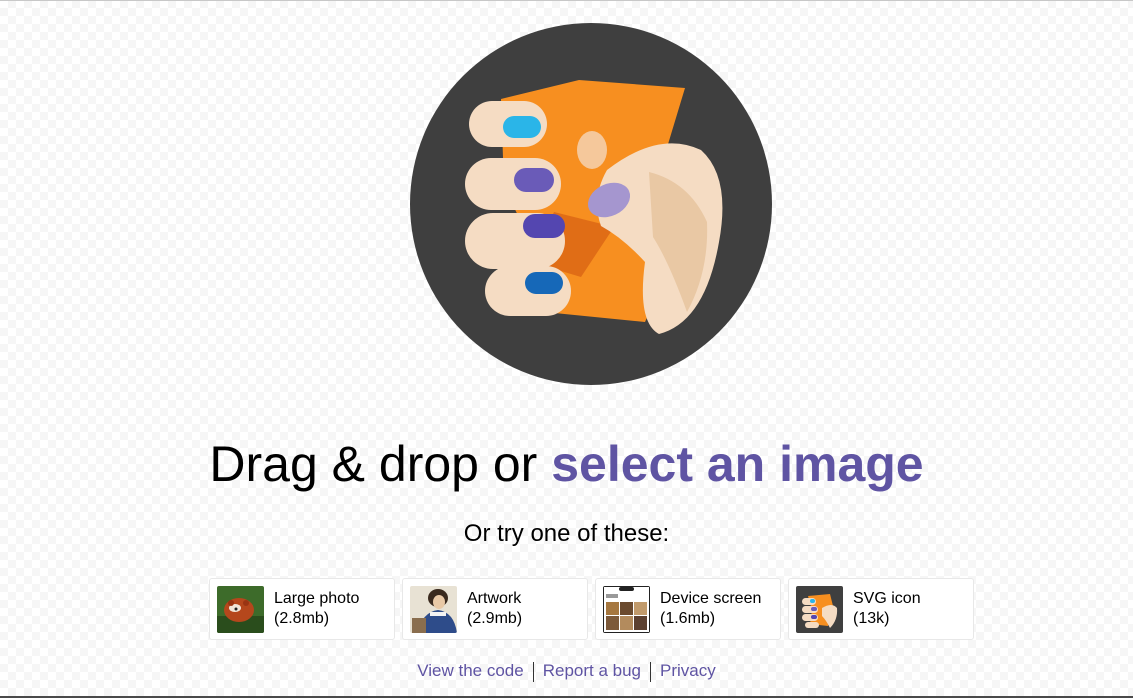 Image resolution: width=1133 pixels, height=698 pixels. I want to click on headline-prefix: Drag & drop or, so click(380, 464).